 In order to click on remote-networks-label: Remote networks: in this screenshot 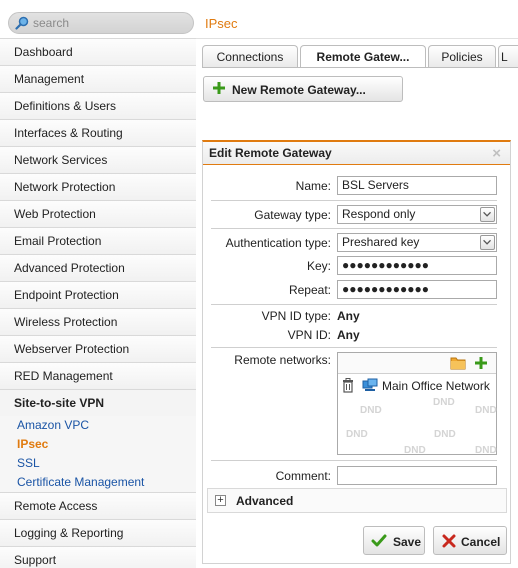, I will do `click(282, 360)`.